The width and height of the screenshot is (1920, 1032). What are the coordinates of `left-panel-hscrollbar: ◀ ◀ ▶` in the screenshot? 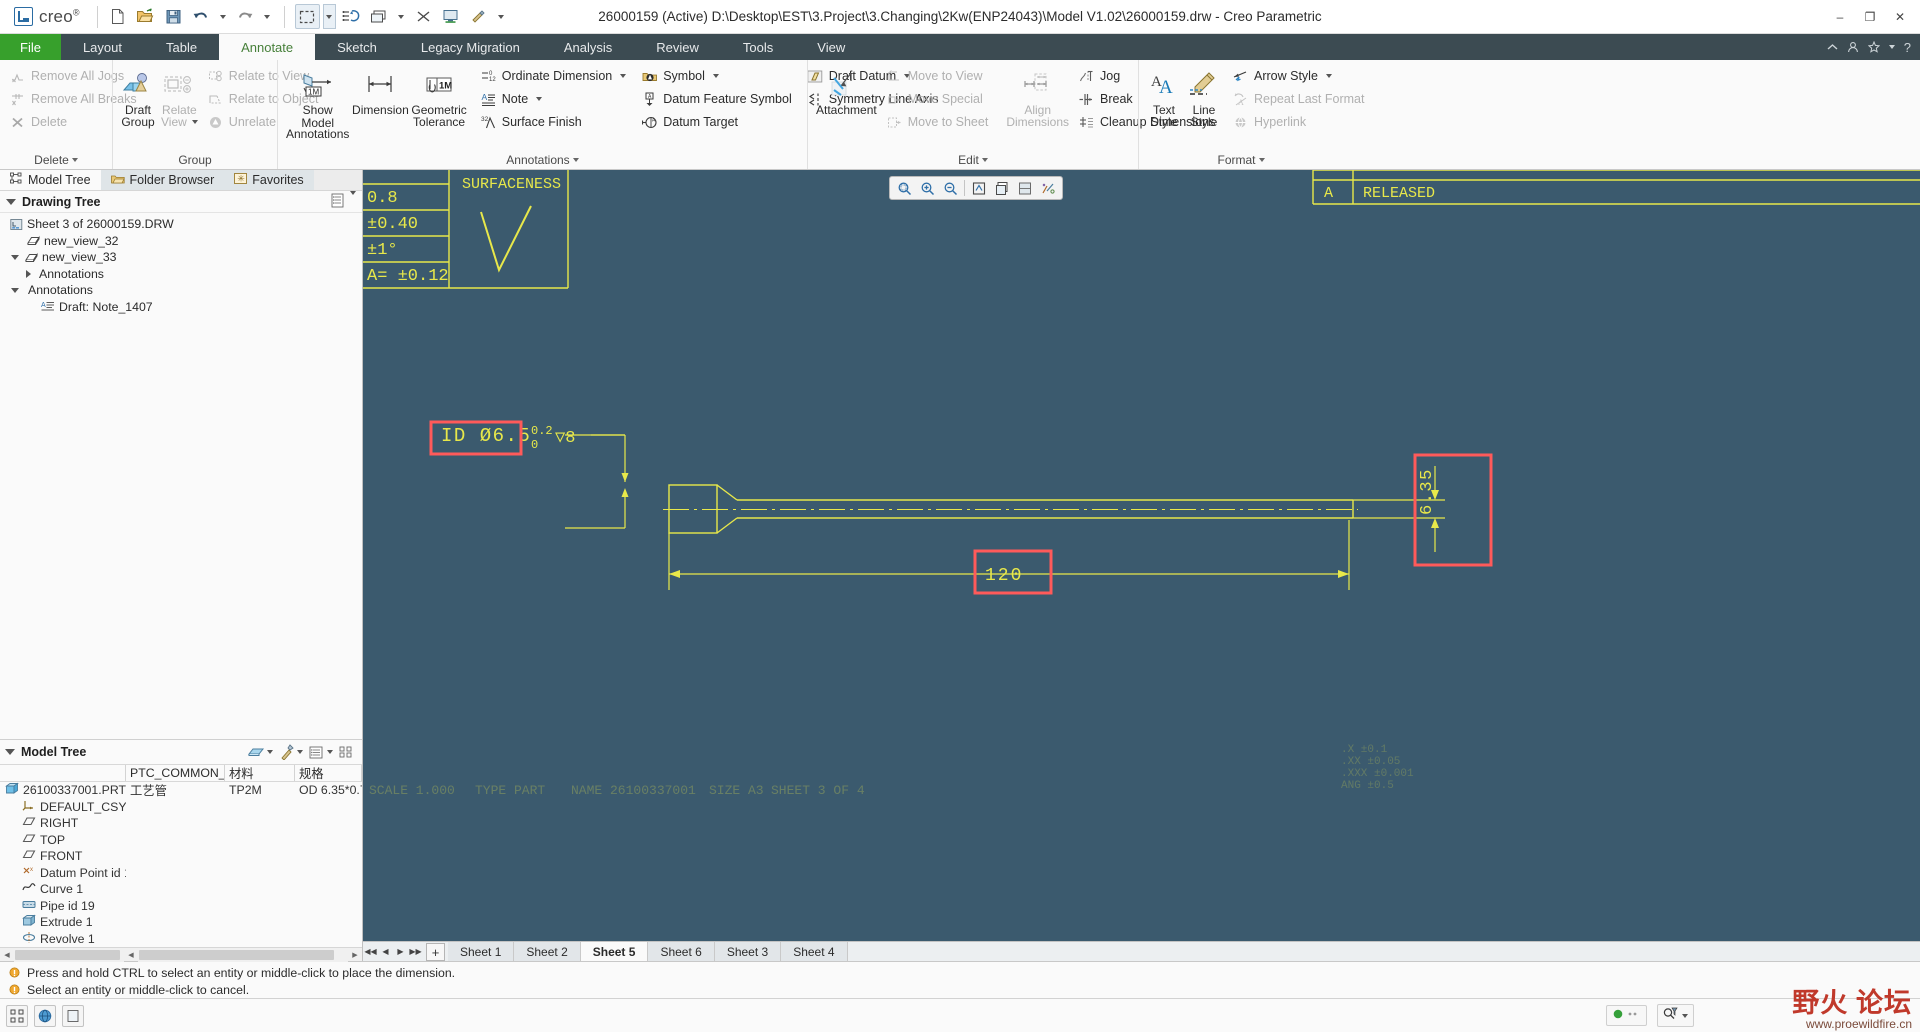 It's located at (181, 954).